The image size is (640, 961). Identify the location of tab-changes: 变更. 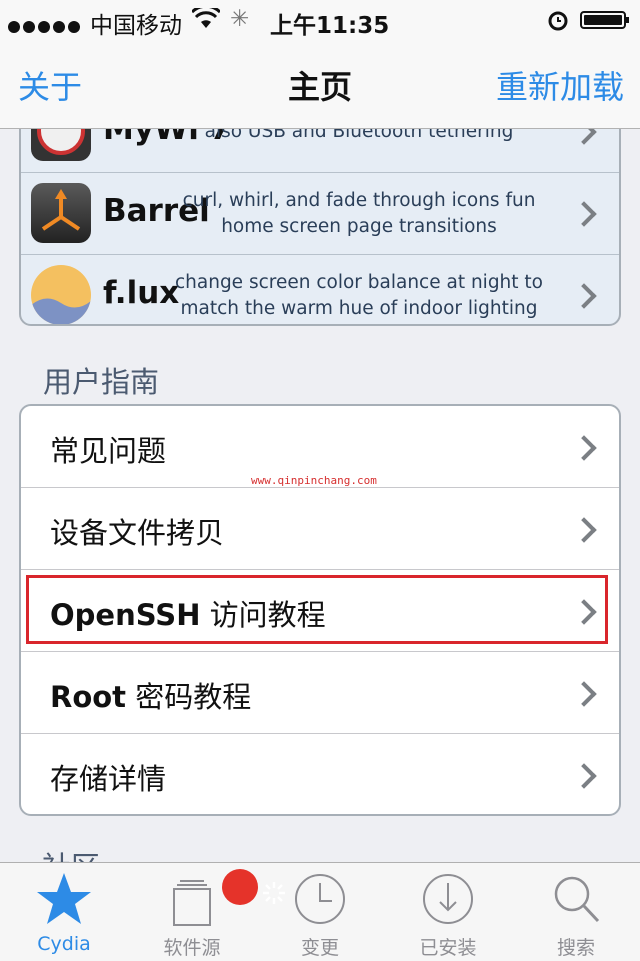
(320, 912).